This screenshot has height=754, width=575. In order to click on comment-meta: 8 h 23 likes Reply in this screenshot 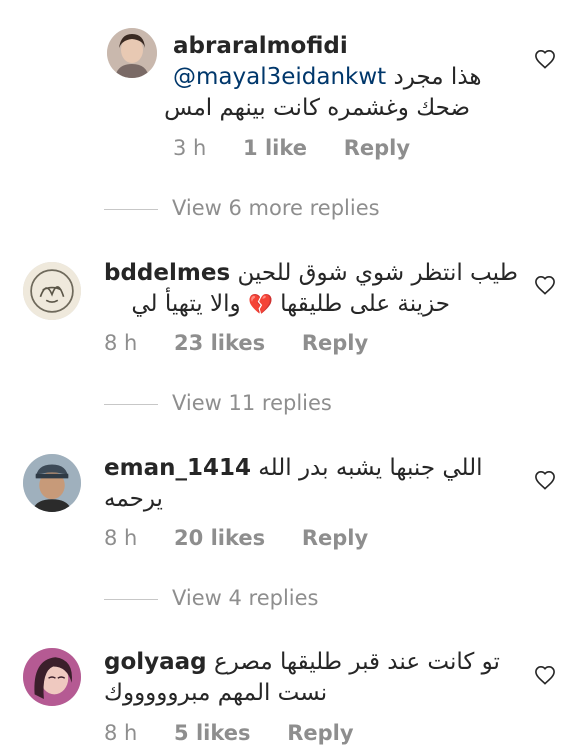, I will do `click(251, 343)`.